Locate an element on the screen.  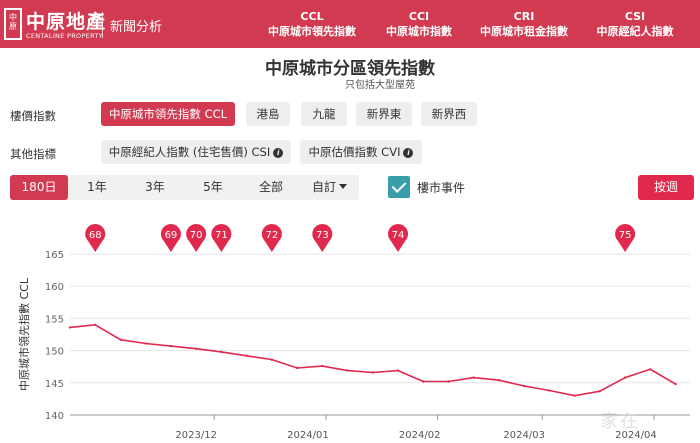
chip-nt-east: 新界東 is located at coordinates (384, 114).